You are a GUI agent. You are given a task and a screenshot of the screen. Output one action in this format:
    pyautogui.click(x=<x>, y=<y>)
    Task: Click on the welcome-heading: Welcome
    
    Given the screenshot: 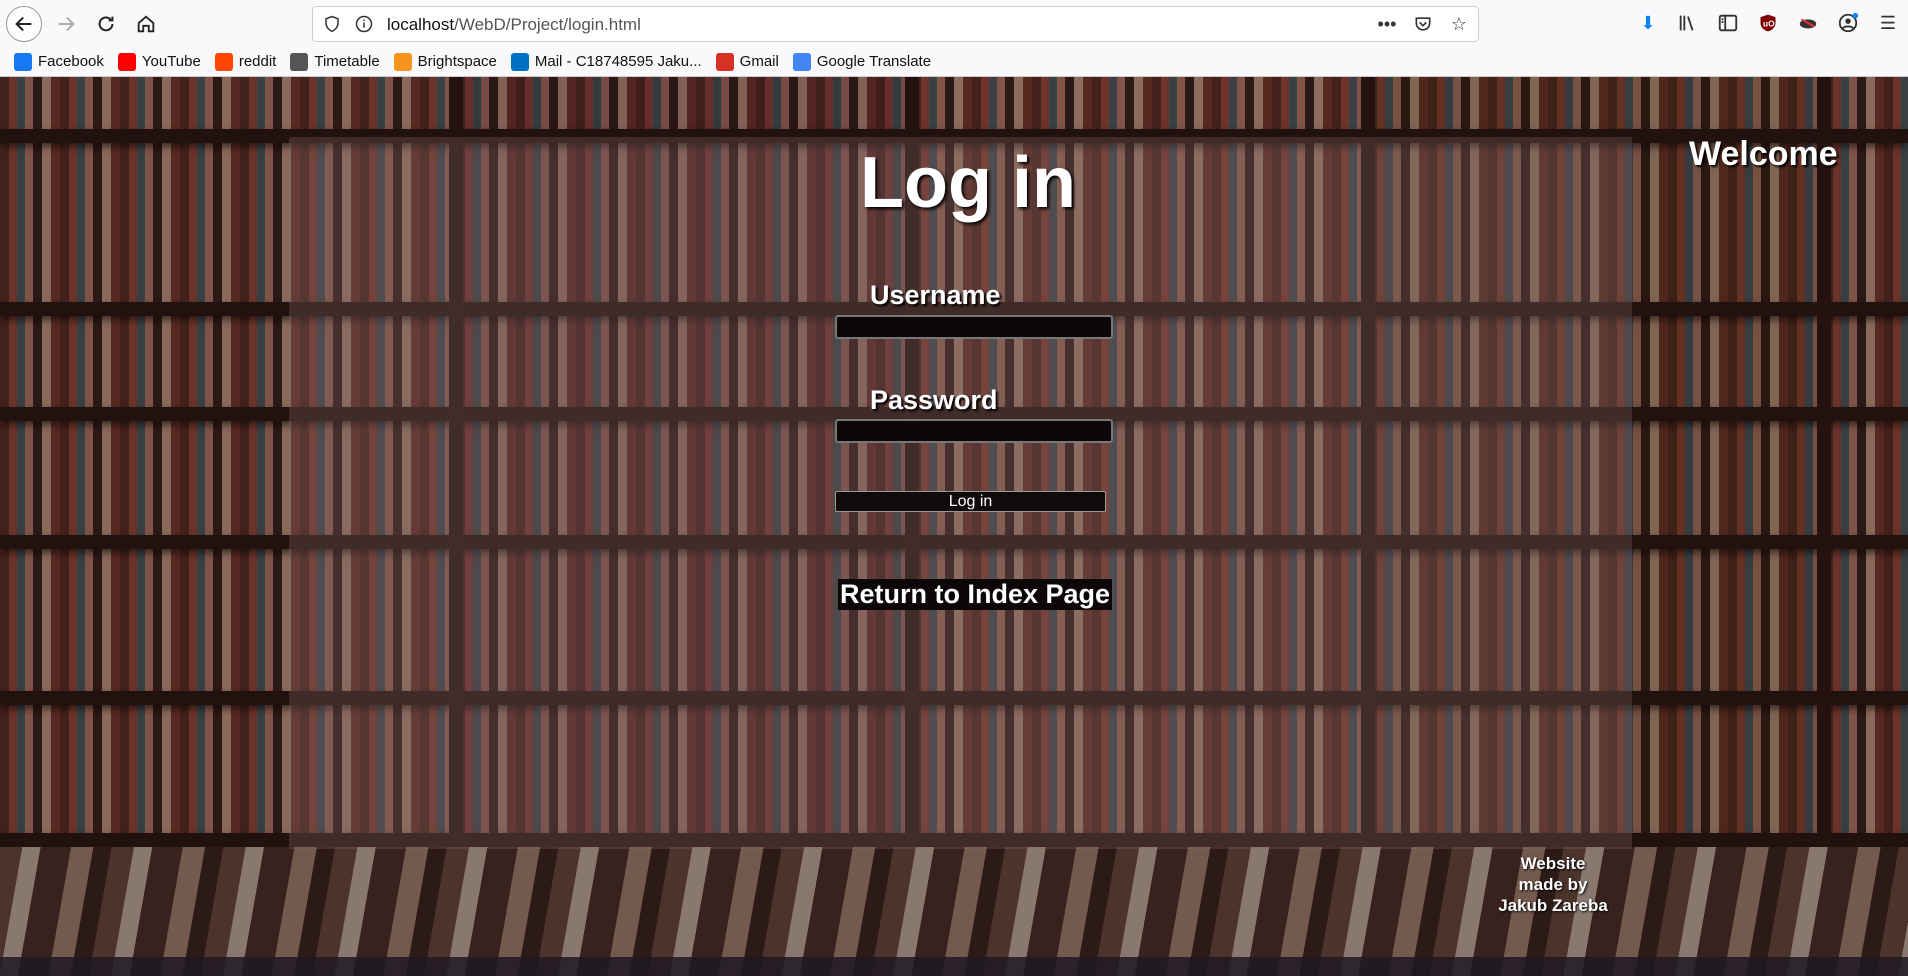 What is the action you would take?
    pyautogui.click(x=1763, y=154)
    